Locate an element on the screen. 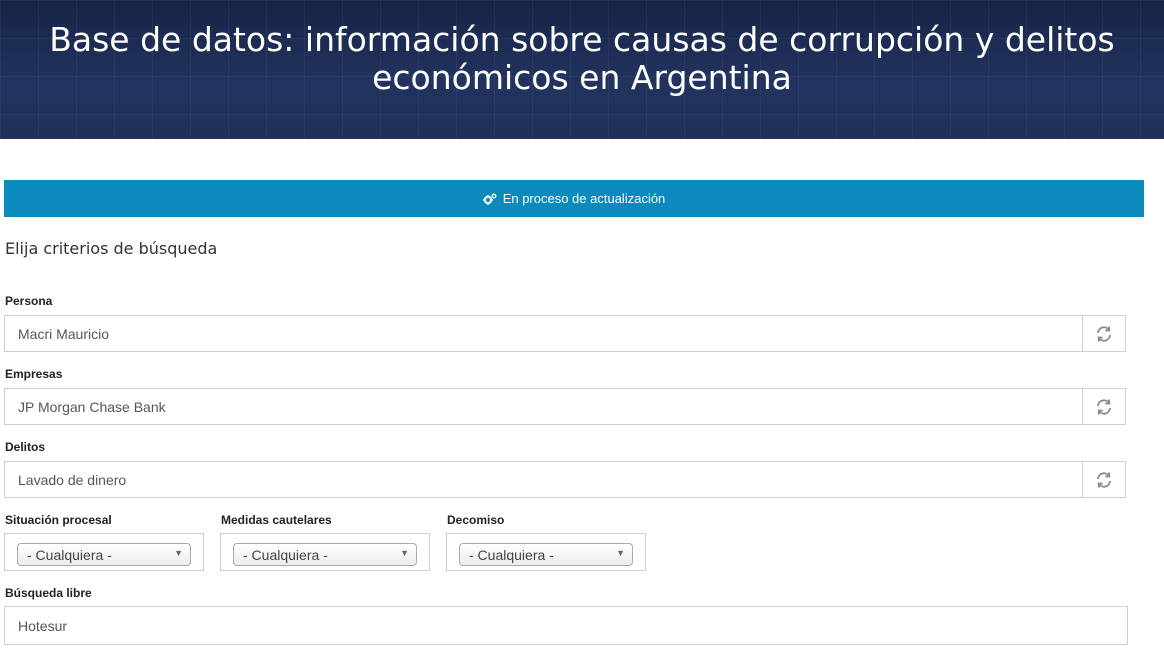 The image size is (1164, 648). decomiso-box: - Cualquiera - ▼ is located at coordinates (546, 552).